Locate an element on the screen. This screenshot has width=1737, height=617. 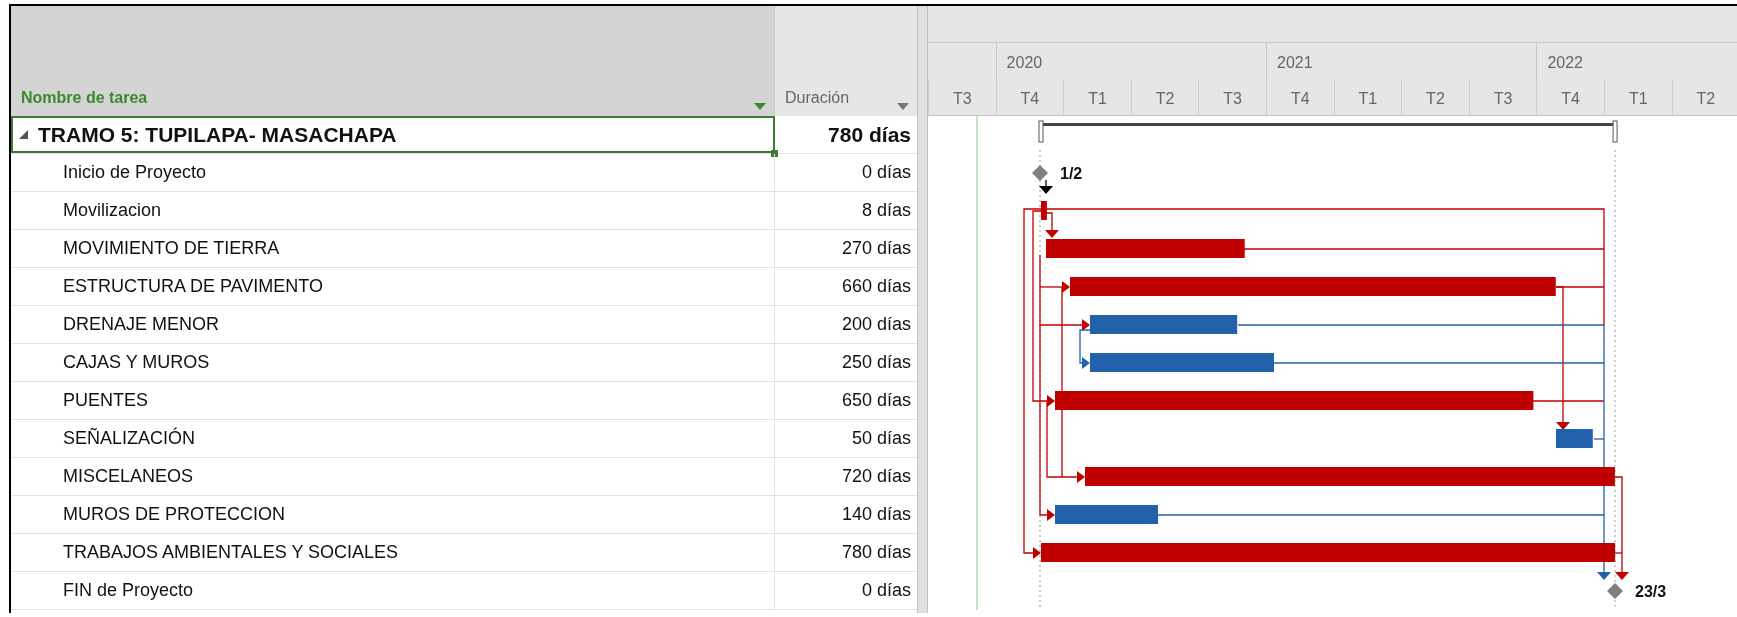
task-name: Inicio de Proyecto is located at coordinates (135, 172).